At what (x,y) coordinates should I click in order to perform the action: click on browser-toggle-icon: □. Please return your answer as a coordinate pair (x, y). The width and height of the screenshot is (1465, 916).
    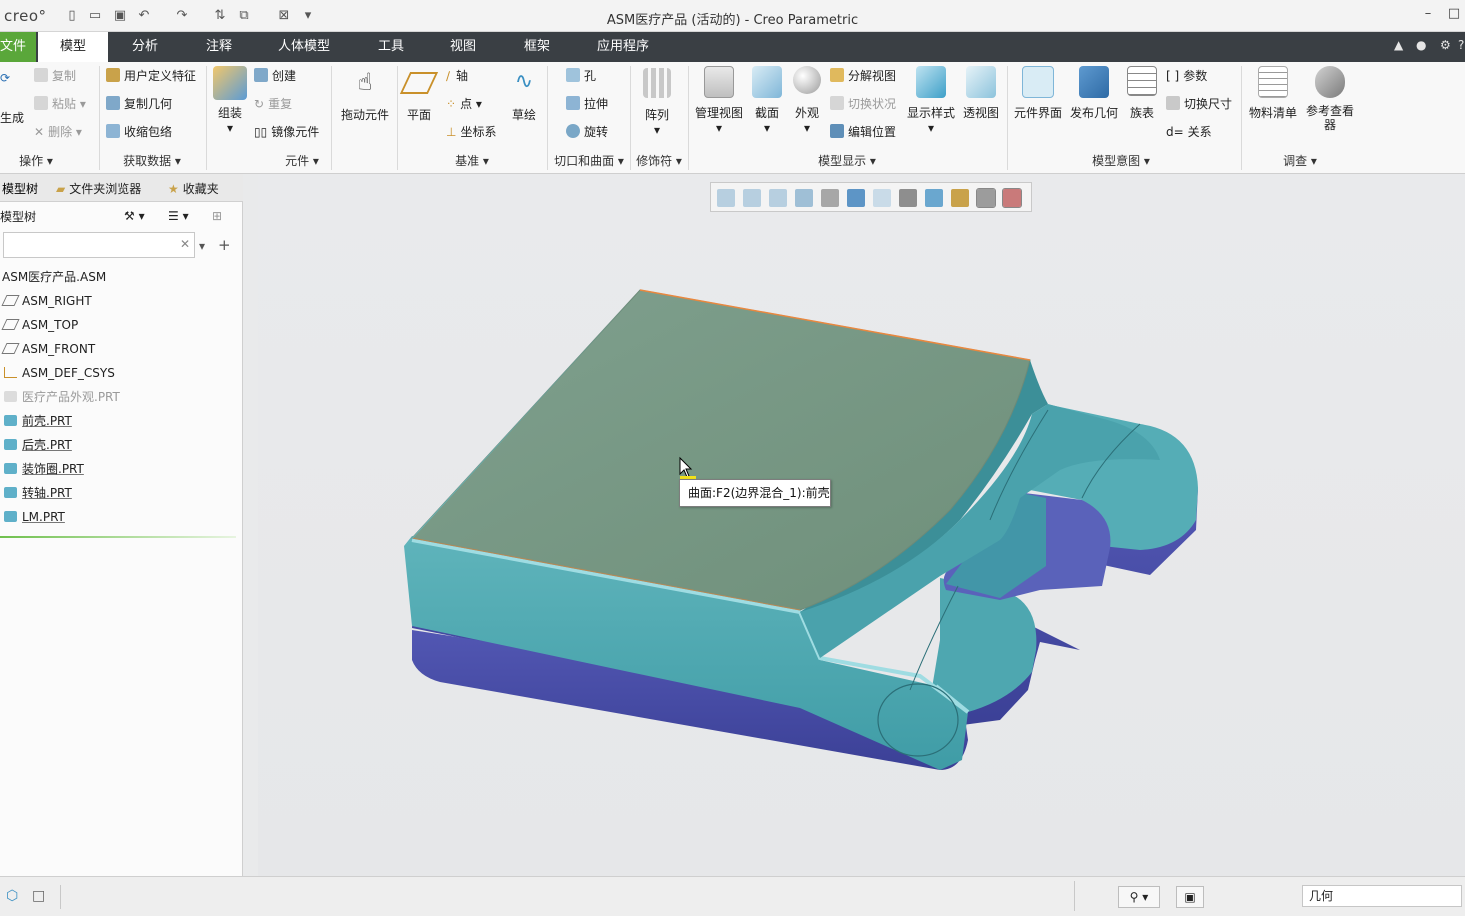
    Looking at the image, I should click on (38, 896).